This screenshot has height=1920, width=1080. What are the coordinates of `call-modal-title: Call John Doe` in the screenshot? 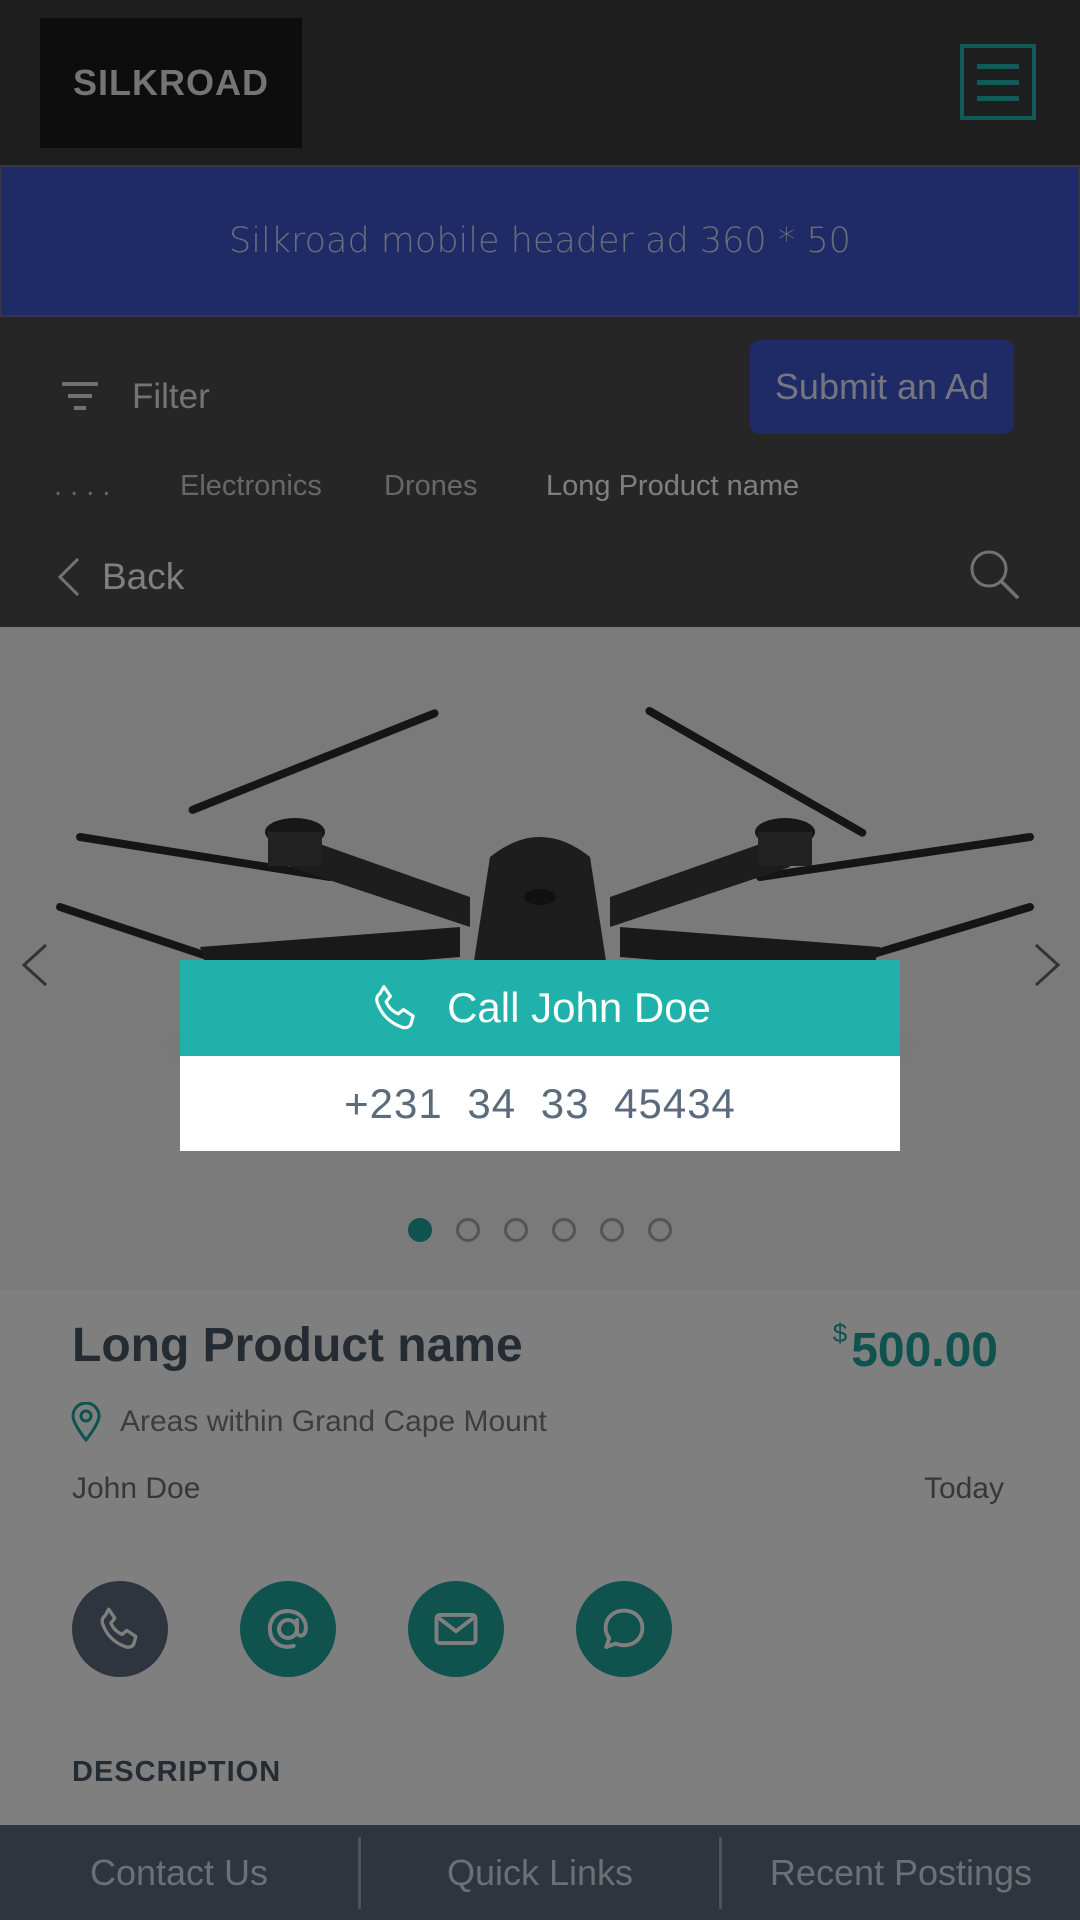 It's located at (579, 1007).